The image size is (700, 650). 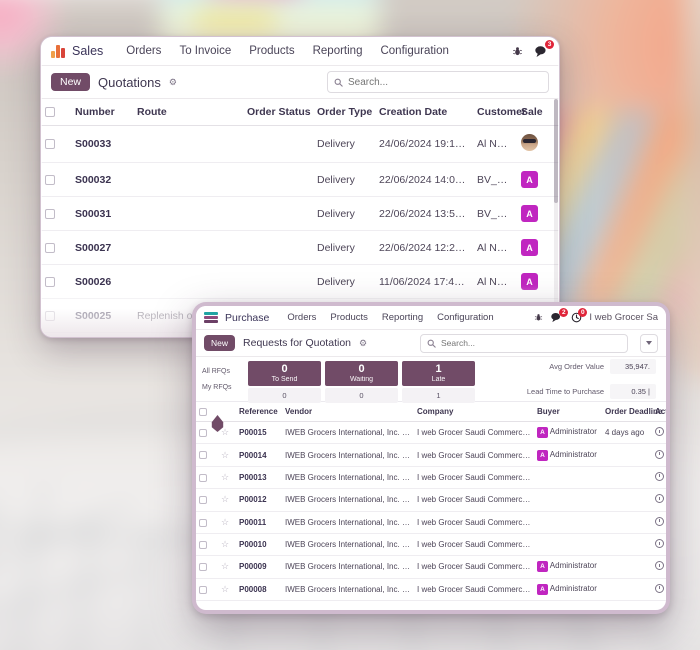 What do you see at coordinates (220, 343) in the screenshot?
I see `purchase-new-button: New` at bounding box center [220, 343].